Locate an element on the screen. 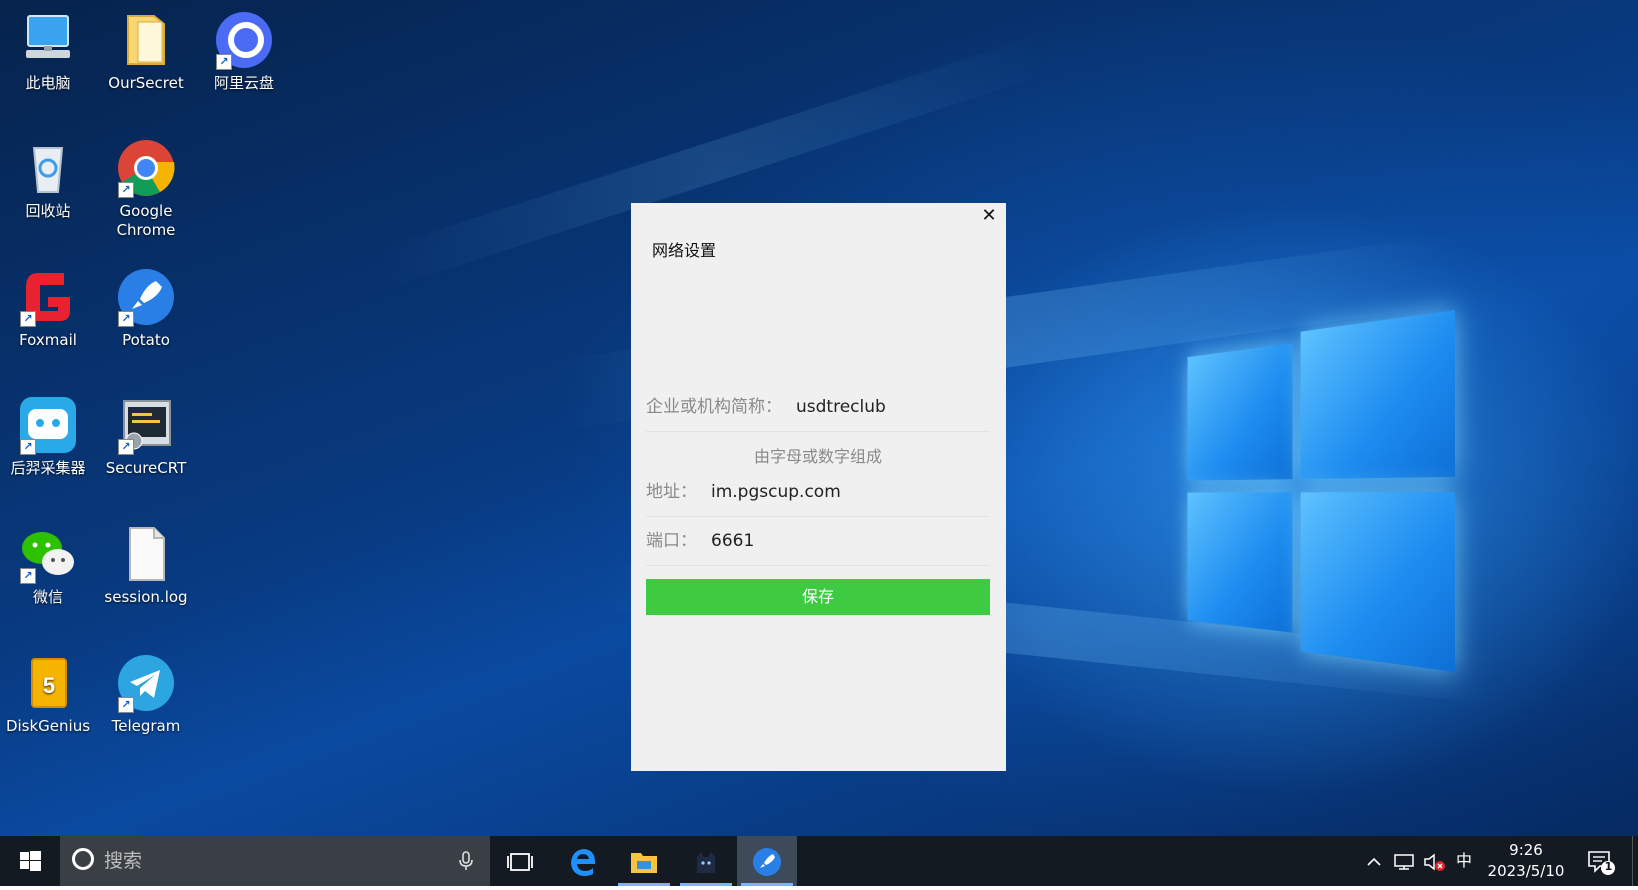 The image size is (1638, 890). desktop-icon-foxmail: ↗ Foxmail is located at coordinates (48, 308).